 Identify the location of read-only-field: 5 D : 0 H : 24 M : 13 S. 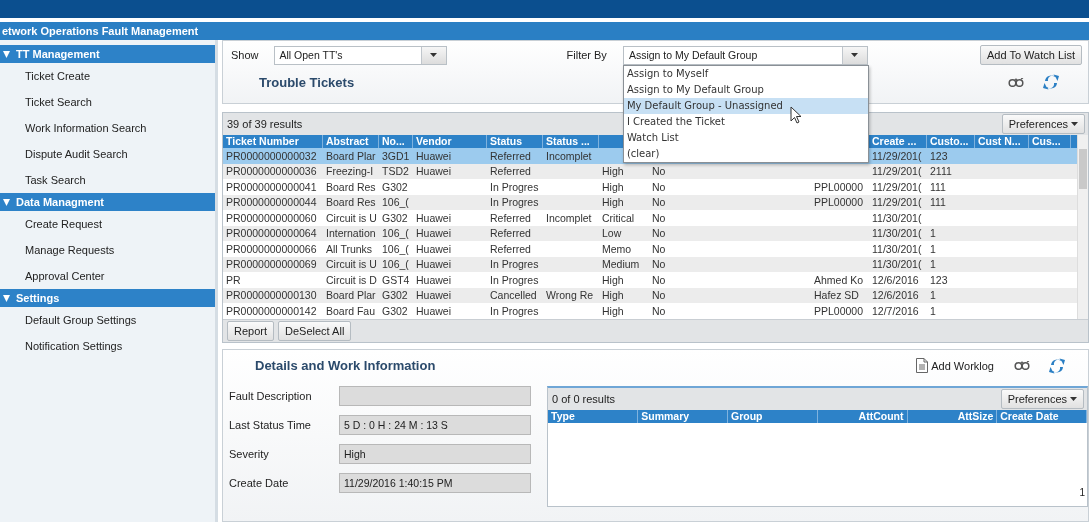
(435, 424).